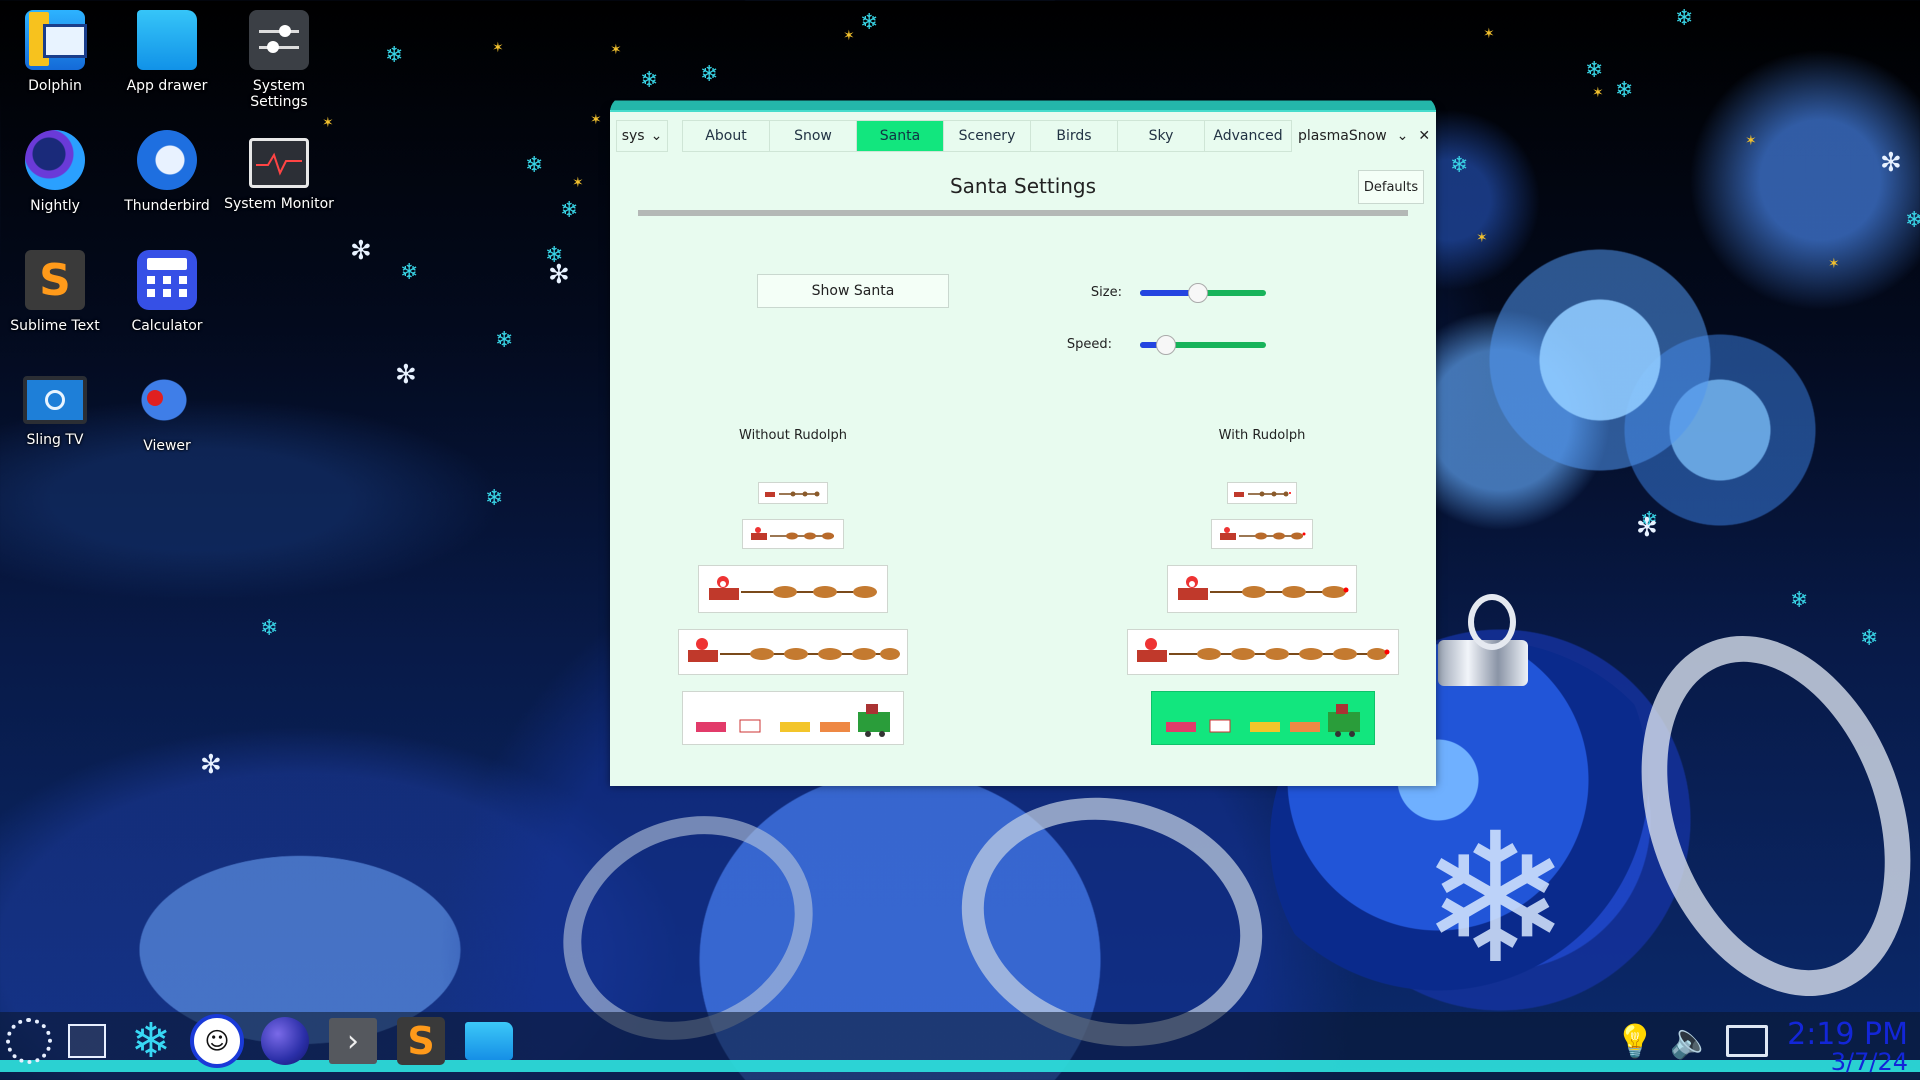 Image resolution: width=1920 pixels, height=1080 pixels. What do you see at coordinates (167, 280) in the screenshot?
I see `calculator-icon` at bounding box center [167, 280].